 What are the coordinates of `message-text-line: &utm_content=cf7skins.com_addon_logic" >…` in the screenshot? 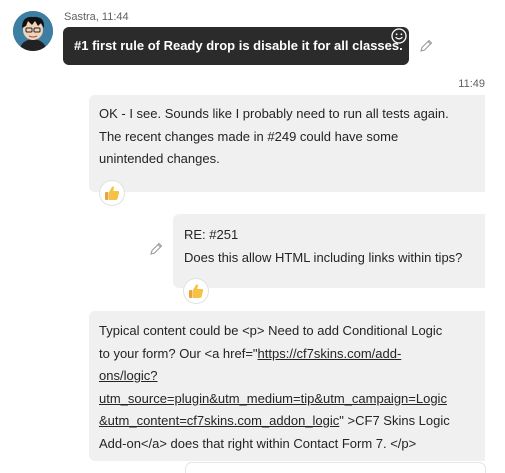 It's located at (287, 421).